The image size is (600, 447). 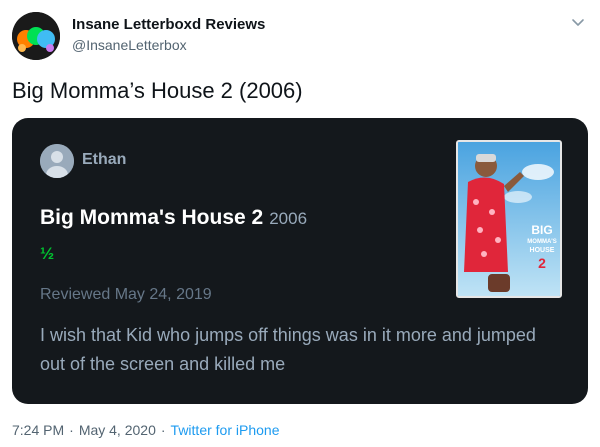 What do you see at coordinates (168, 24) in the screenshot?
I see `account-name: Insane Letterboxd Reviews` at bounding box center [168, 24].